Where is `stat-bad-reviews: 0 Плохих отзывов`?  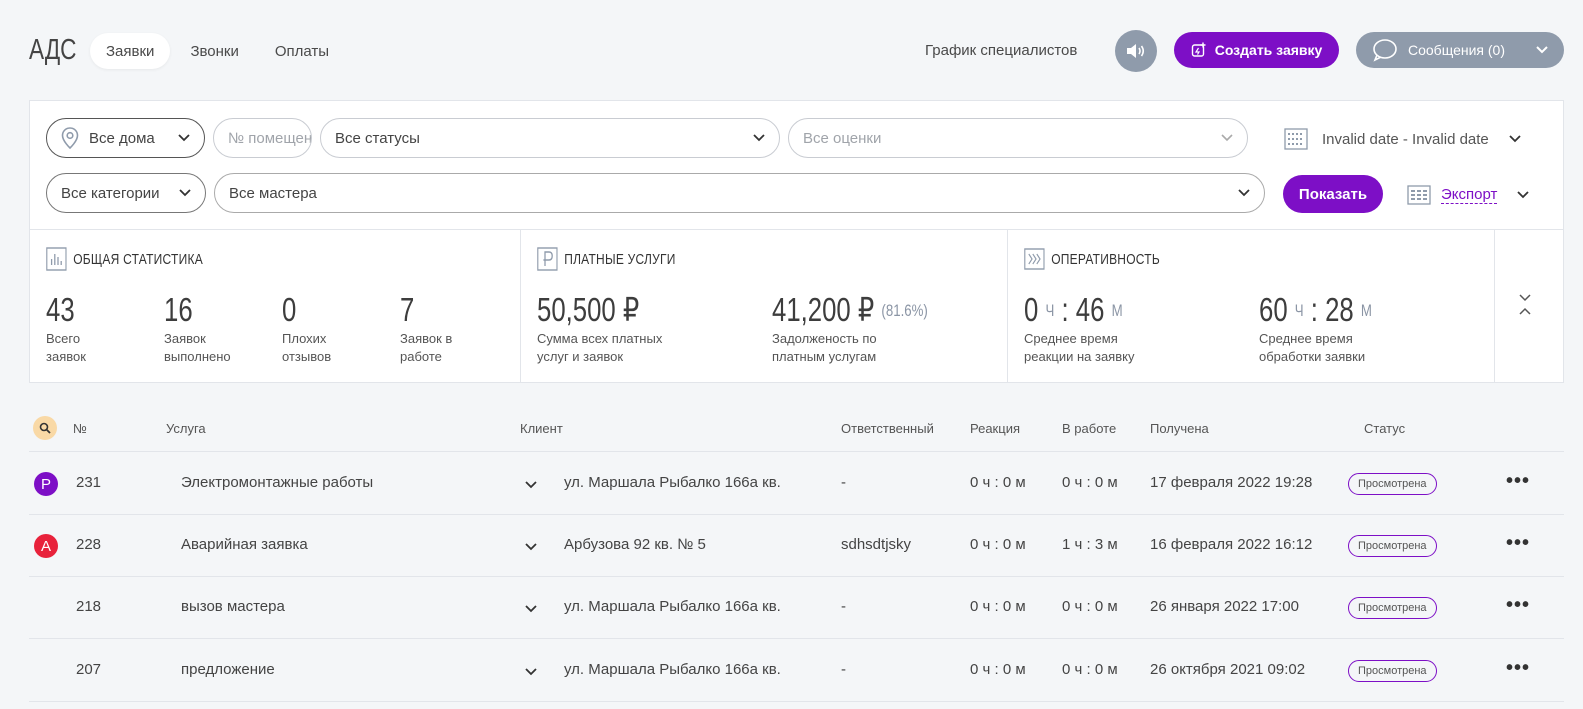
stat-bad-reviews: 0 Плохих отзывов is located at coordinates (341, 329).